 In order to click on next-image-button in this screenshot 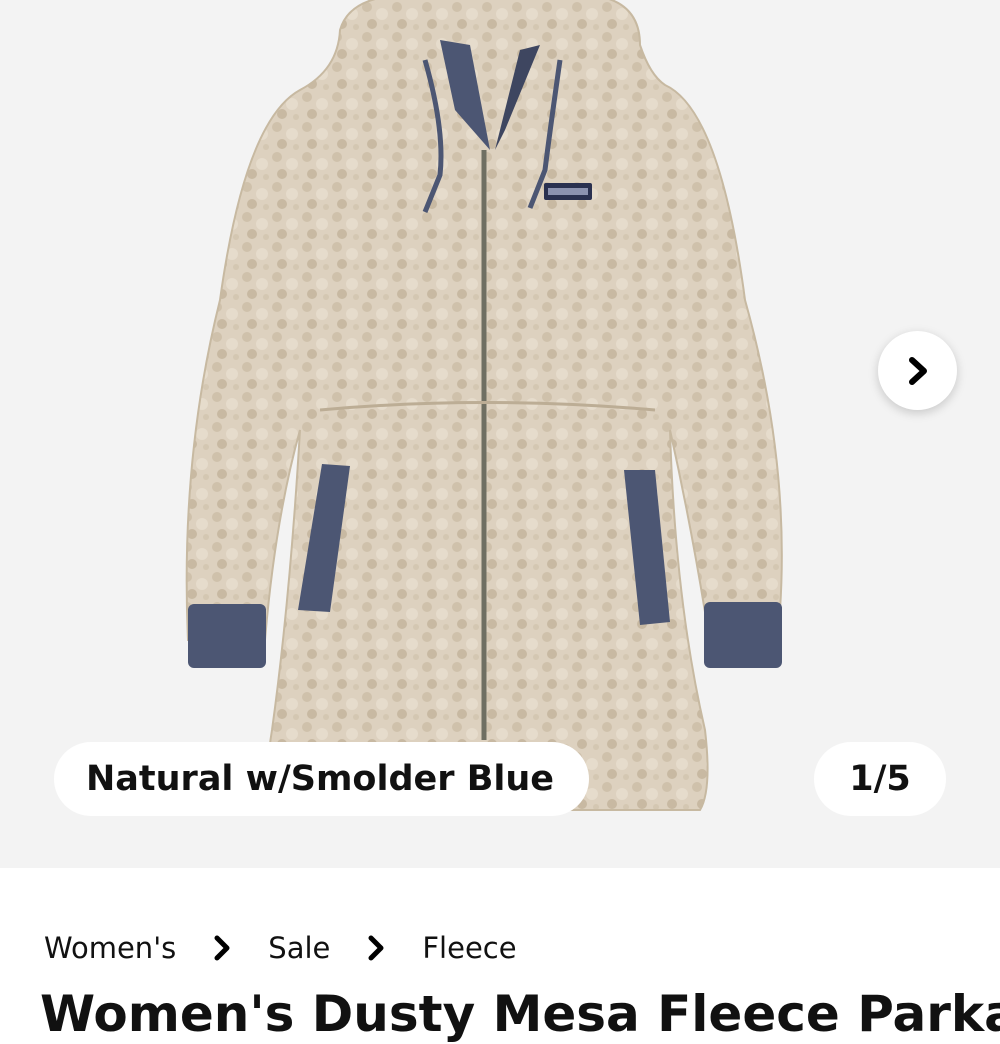, I will do `click(917, 370)`.